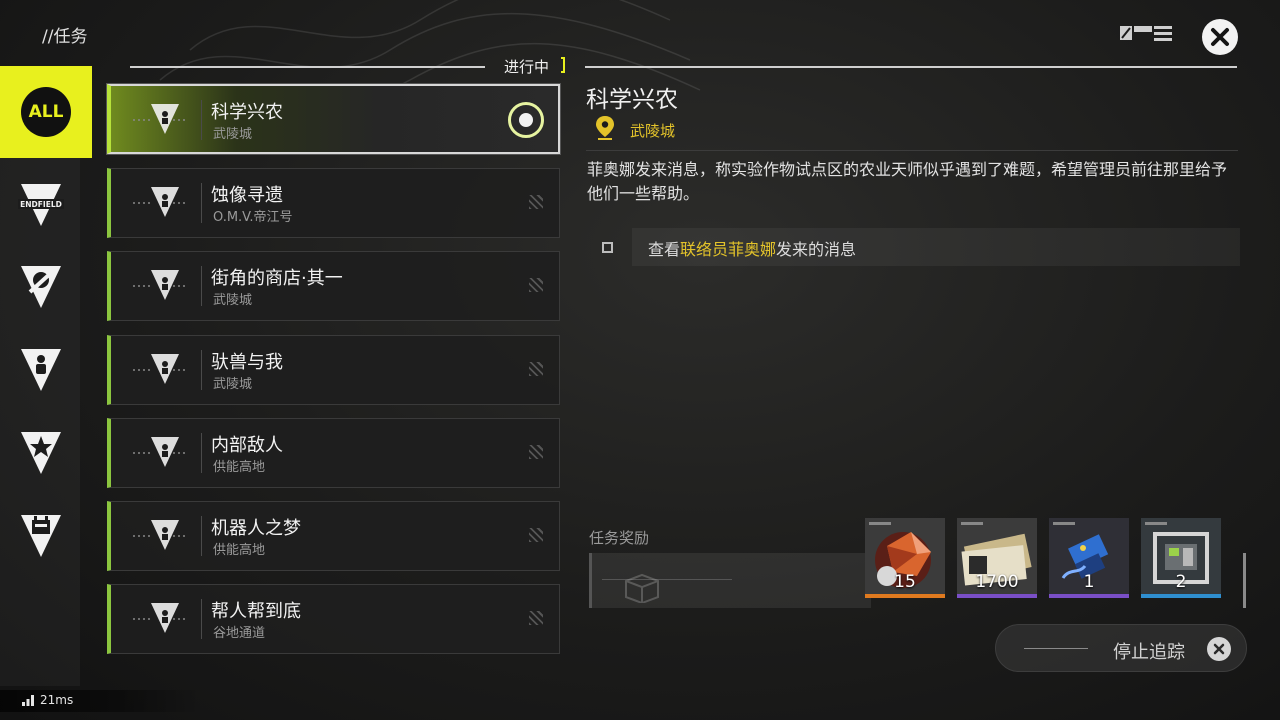 This screenshot has width=1280, height=720. Describe the element at coordinates (333, 453) in the screenshot. I see `quest-item: 内部敌人 供能高地` at that location.